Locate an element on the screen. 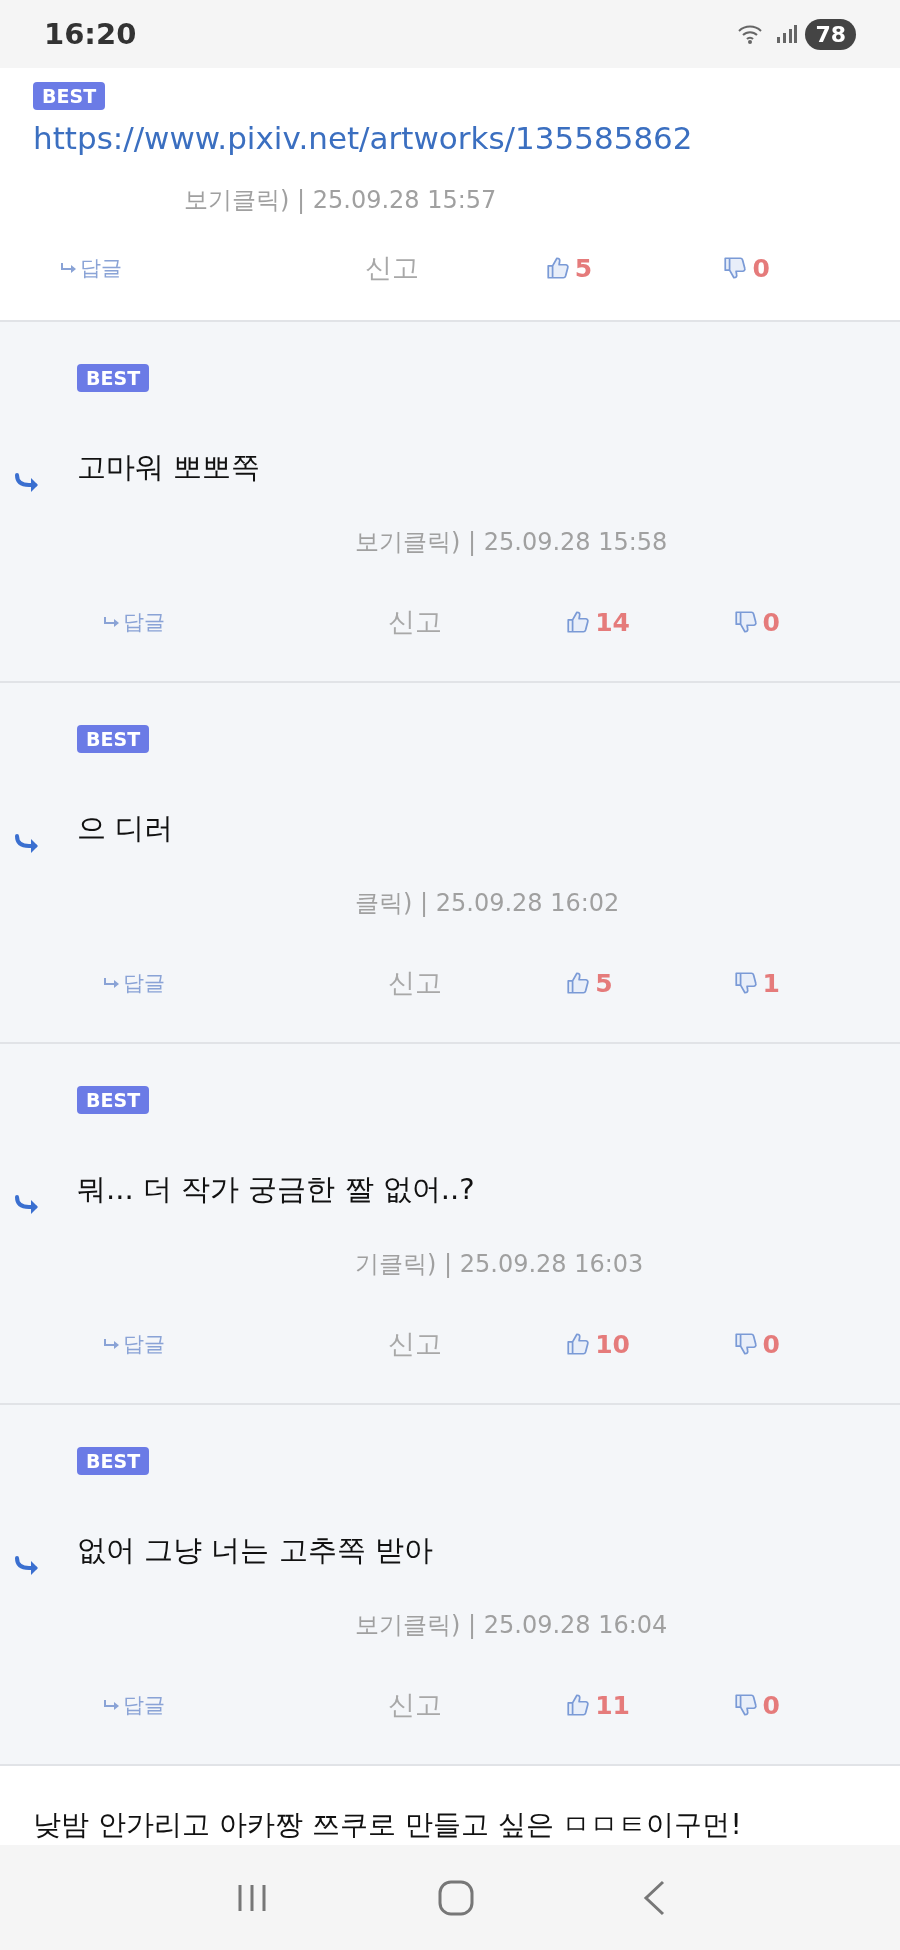 This screenshot has height=1950, width=900. like-button: 14 is located at coordinates (649, 622).